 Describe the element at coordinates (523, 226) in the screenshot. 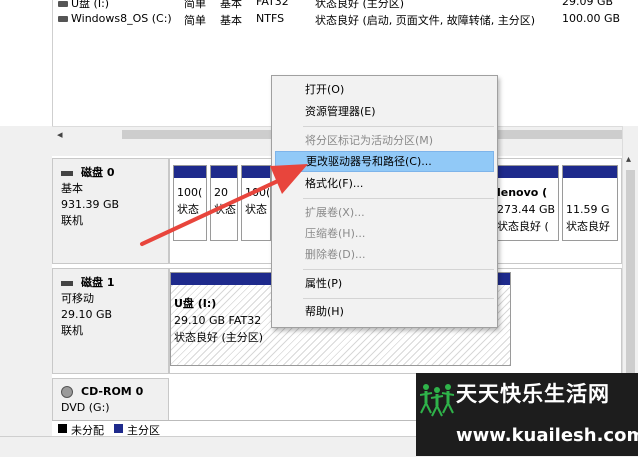

I see `partition-line: 状态良好 (` at that location.